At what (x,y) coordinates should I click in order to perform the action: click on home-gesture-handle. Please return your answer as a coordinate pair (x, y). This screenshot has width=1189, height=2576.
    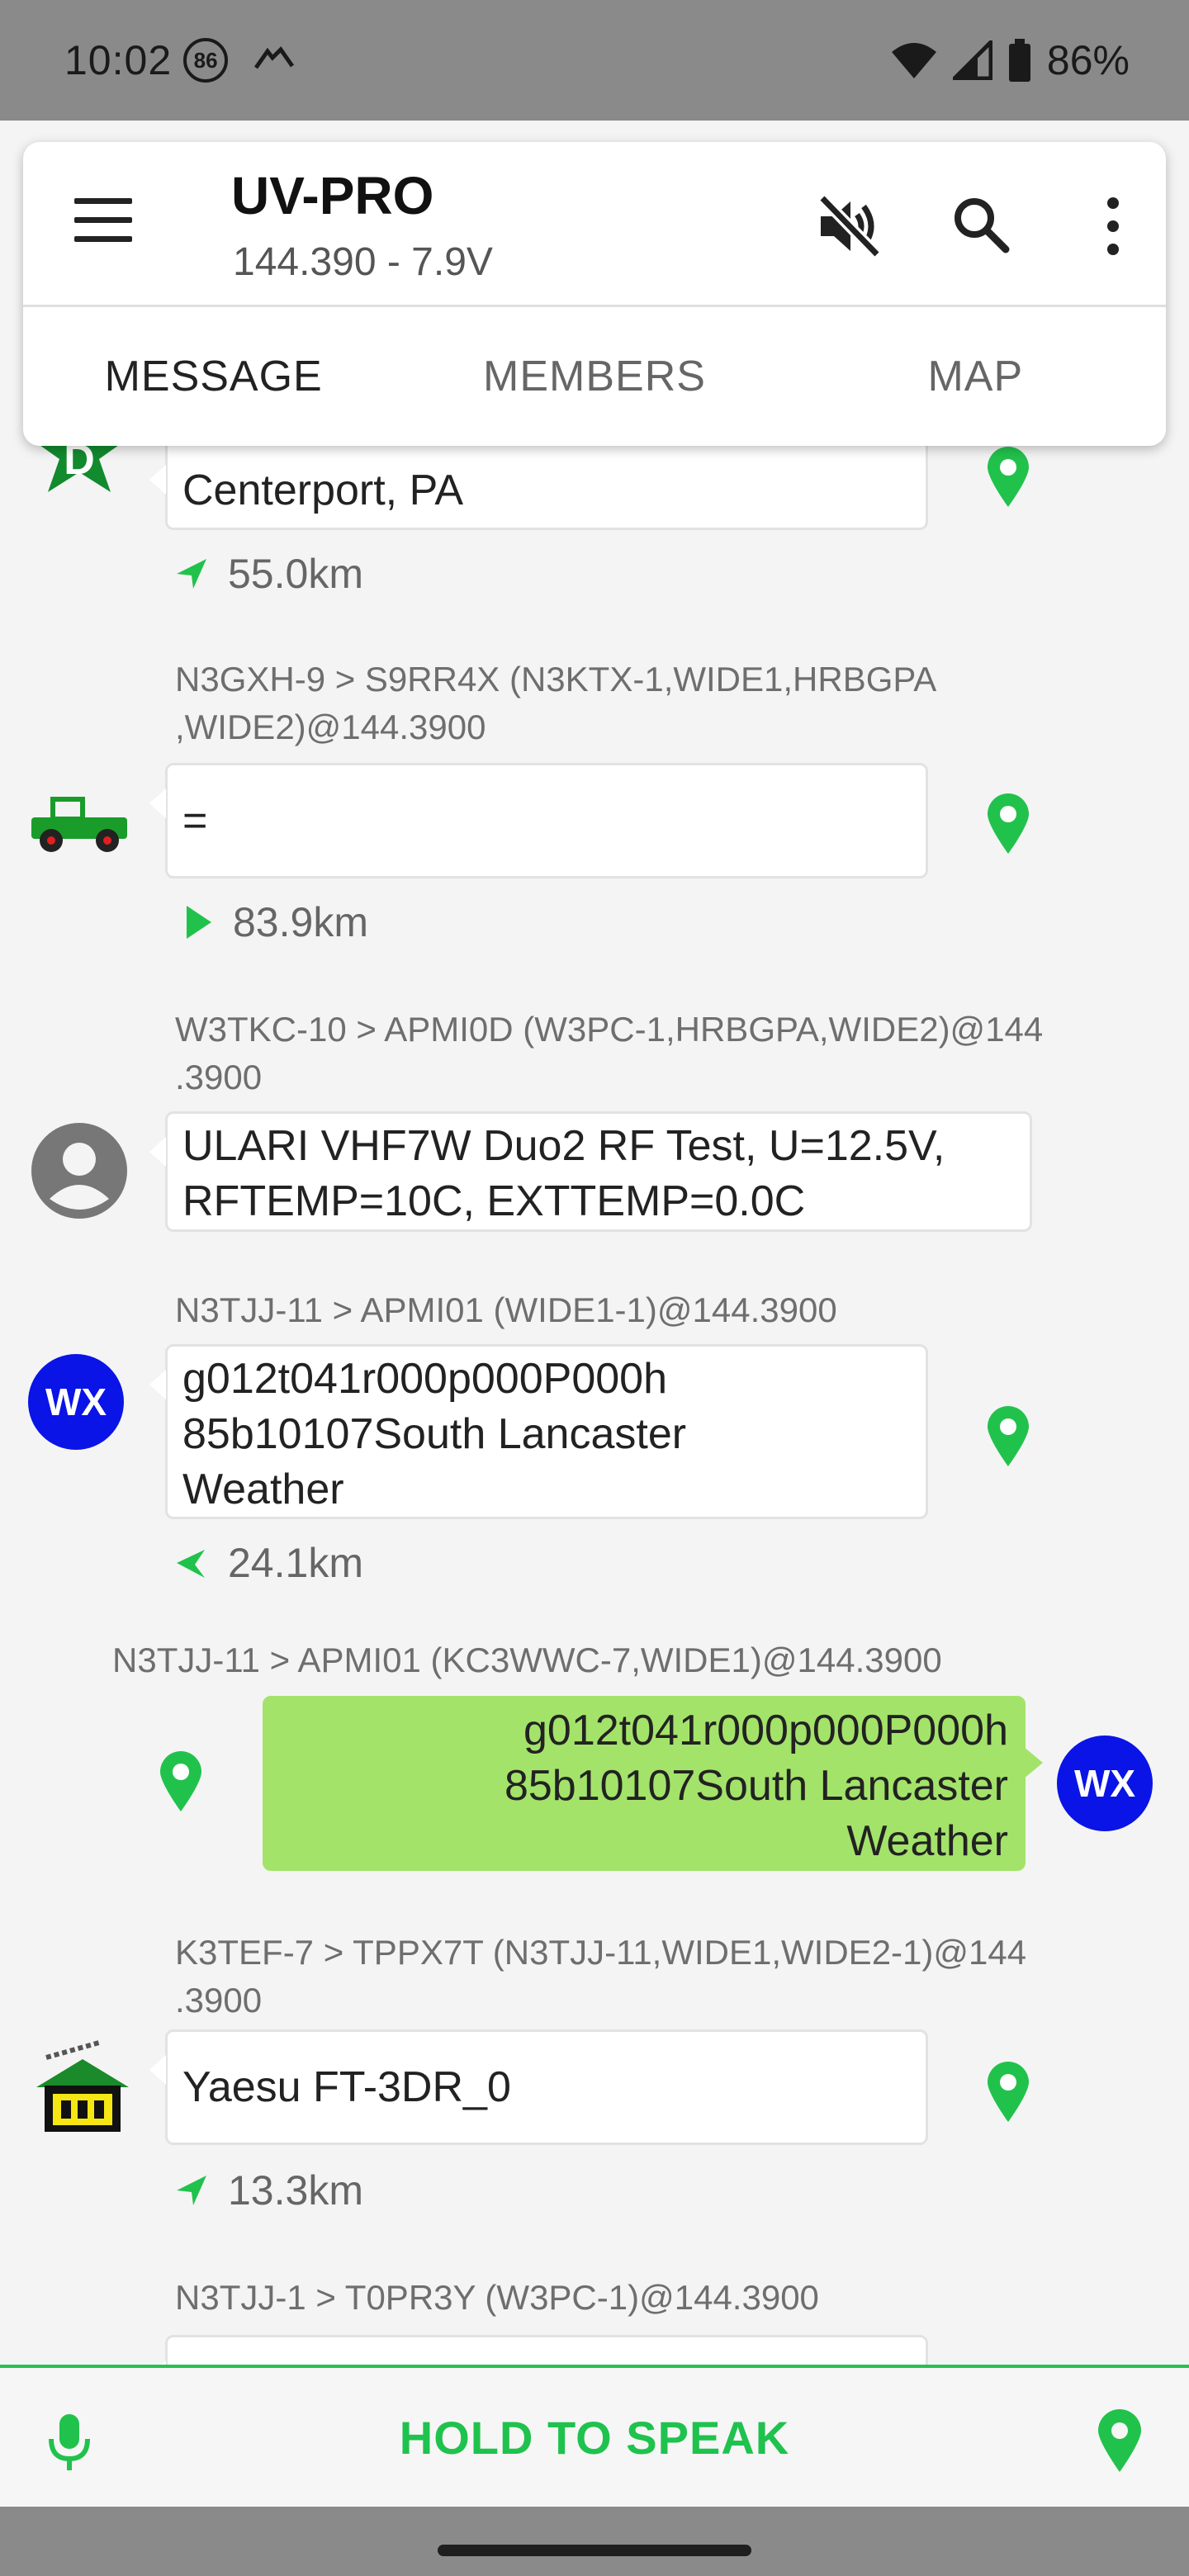
    Looking at the image, I should click on (594, 2550).